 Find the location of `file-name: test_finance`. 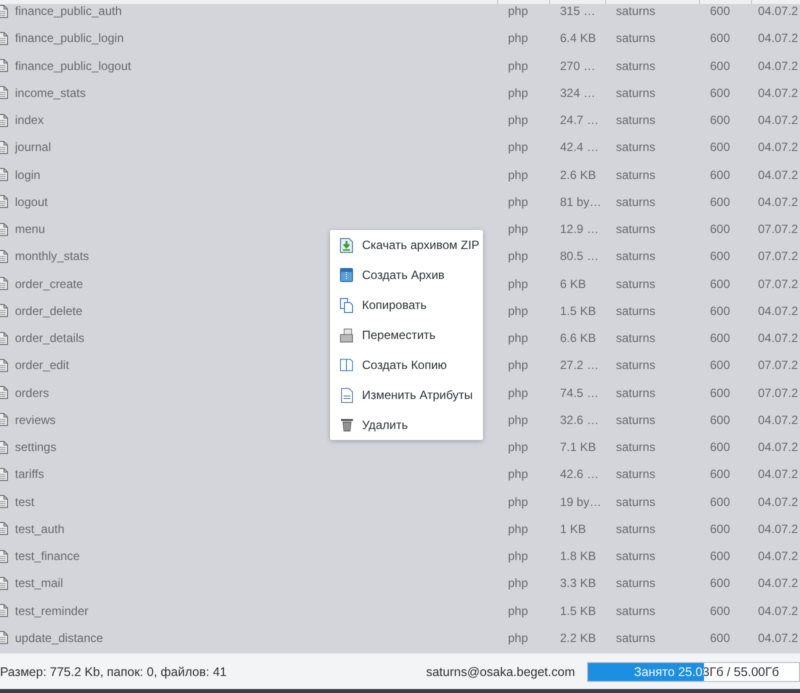

file-name: test_finance is located at coordinates (47, 556).